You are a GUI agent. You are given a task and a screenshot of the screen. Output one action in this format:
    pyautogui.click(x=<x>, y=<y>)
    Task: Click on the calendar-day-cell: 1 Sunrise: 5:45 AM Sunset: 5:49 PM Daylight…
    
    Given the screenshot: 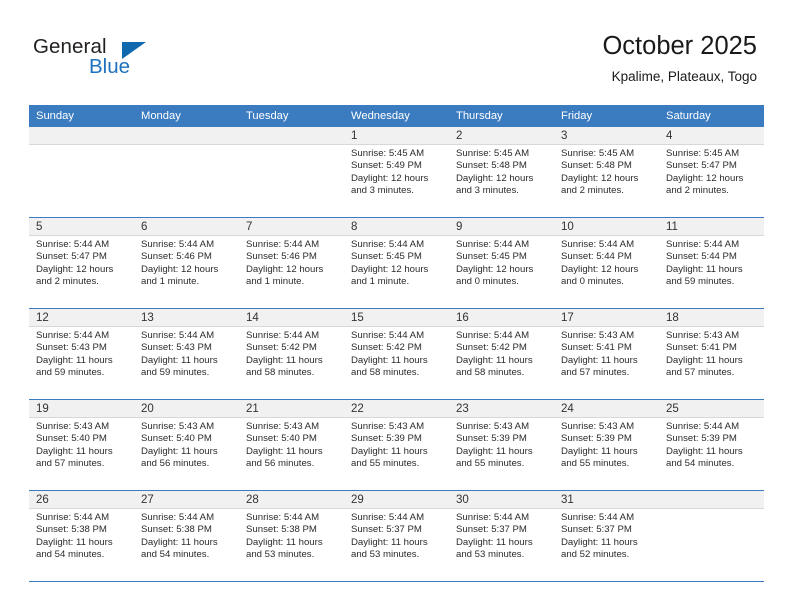 What is the action you would take?
    pyautogui.click(x=396, y=172)
    